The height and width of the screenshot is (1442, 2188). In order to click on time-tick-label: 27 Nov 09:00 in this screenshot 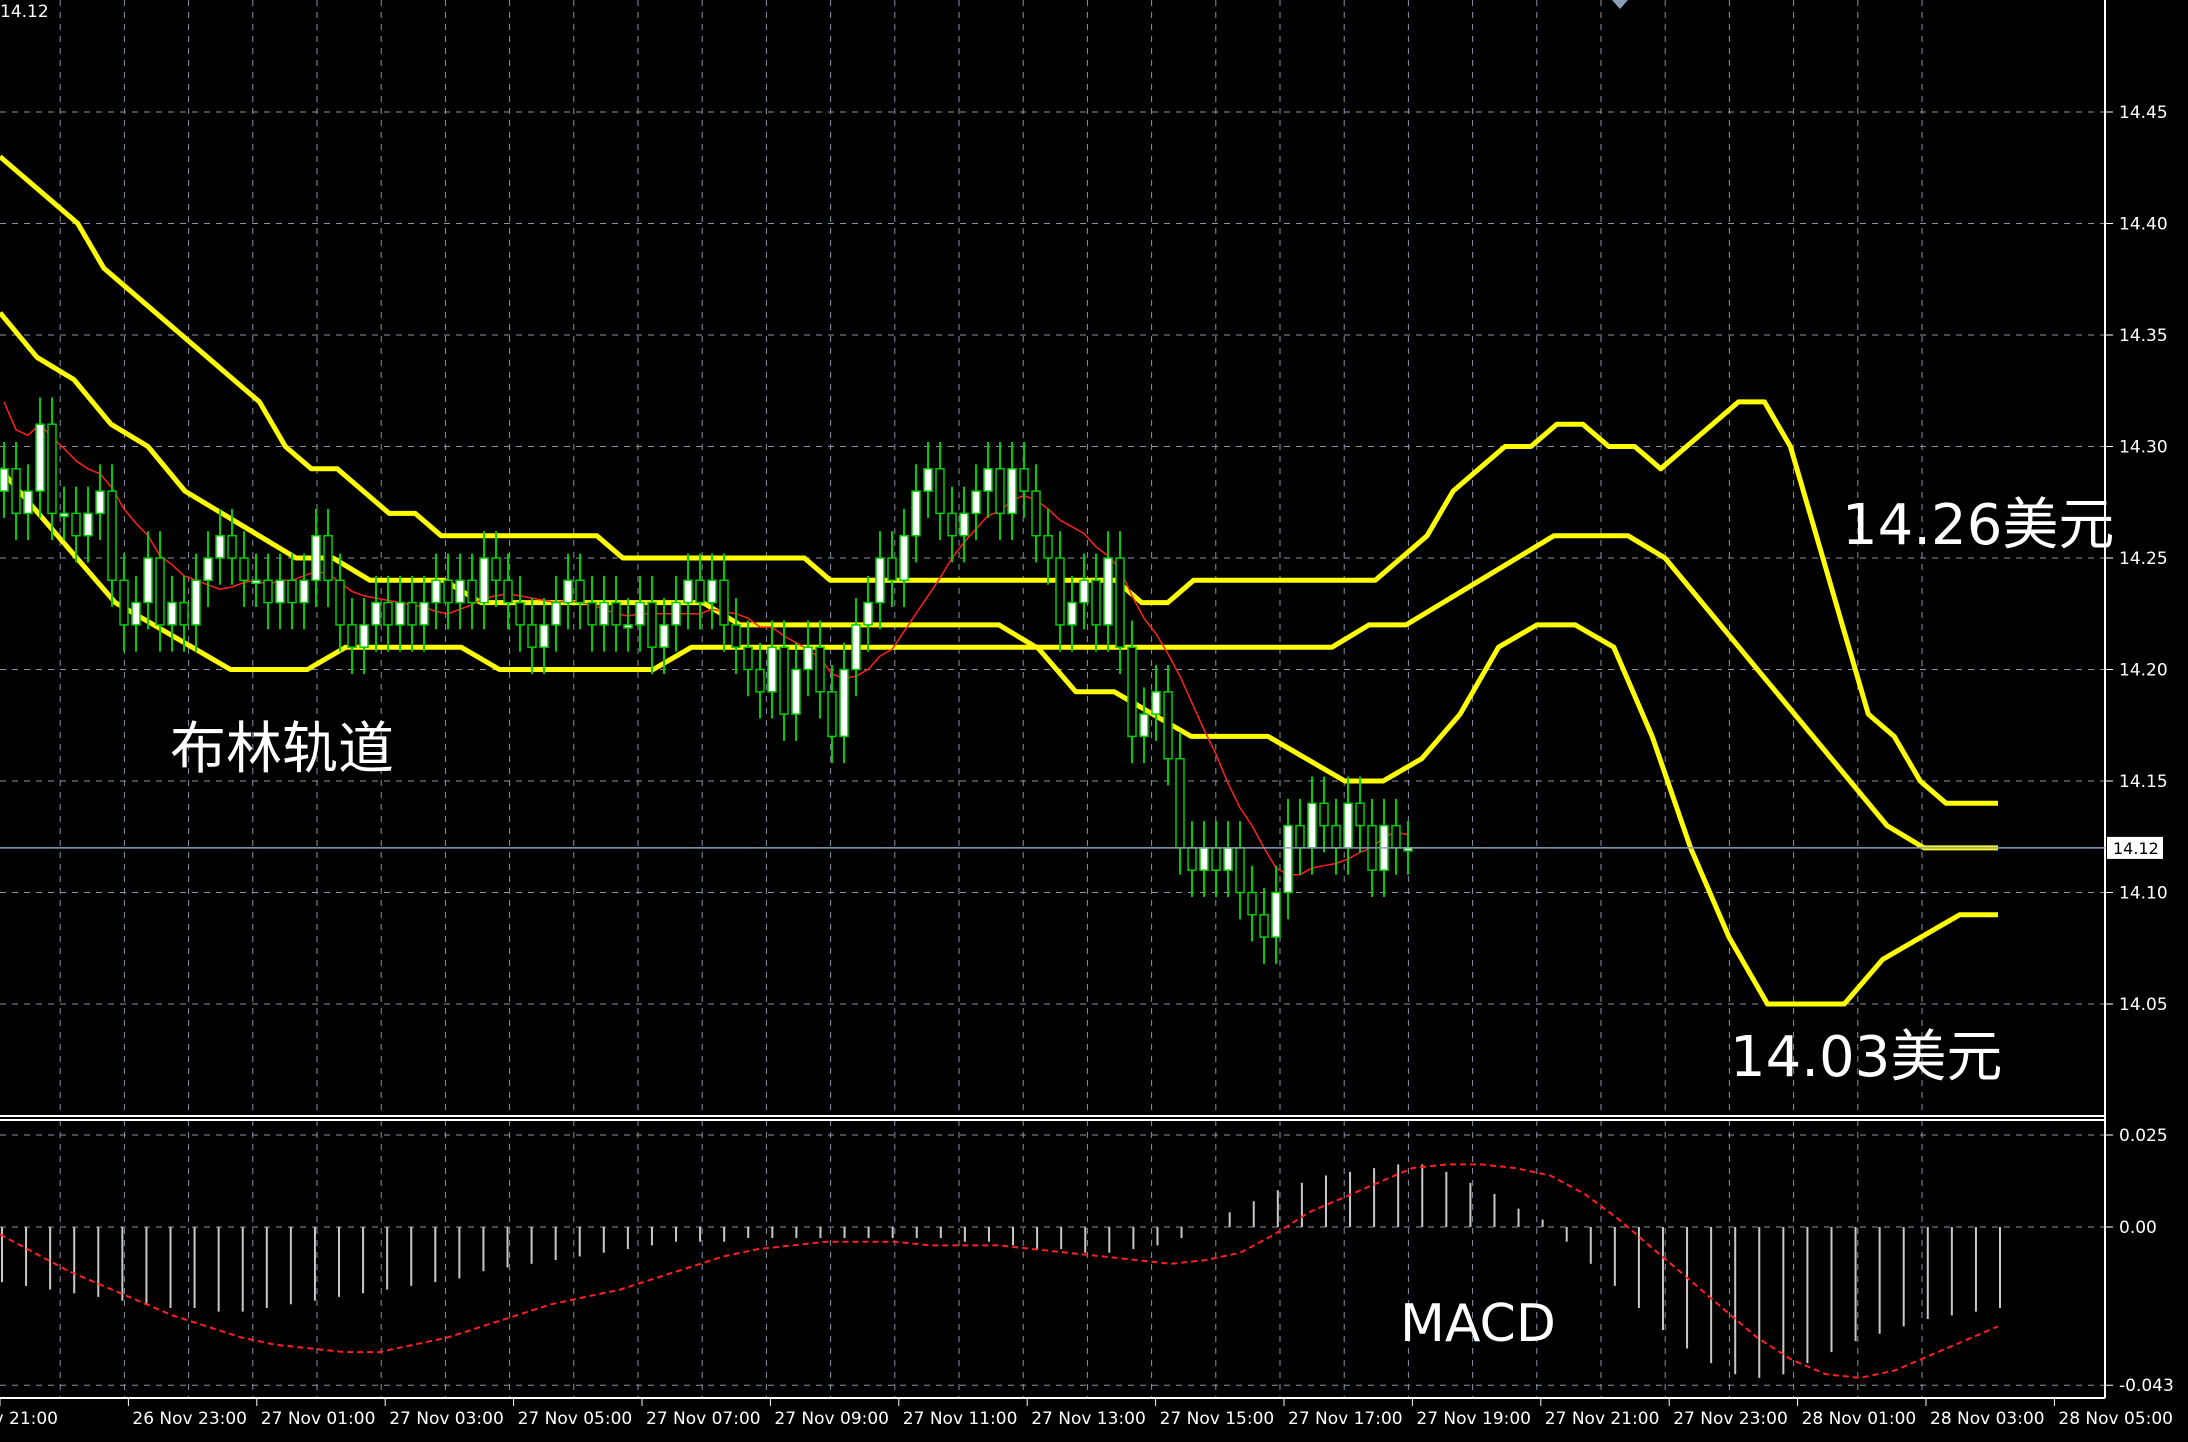, I will do `click(831, 1419)`.